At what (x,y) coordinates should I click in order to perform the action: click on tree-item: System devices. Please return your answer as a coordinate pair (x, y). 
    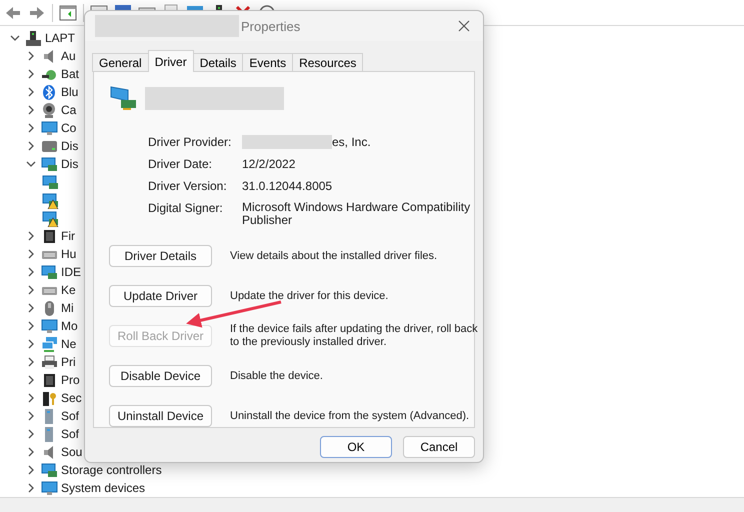
    Looking at the image, I should click on (103, 488).